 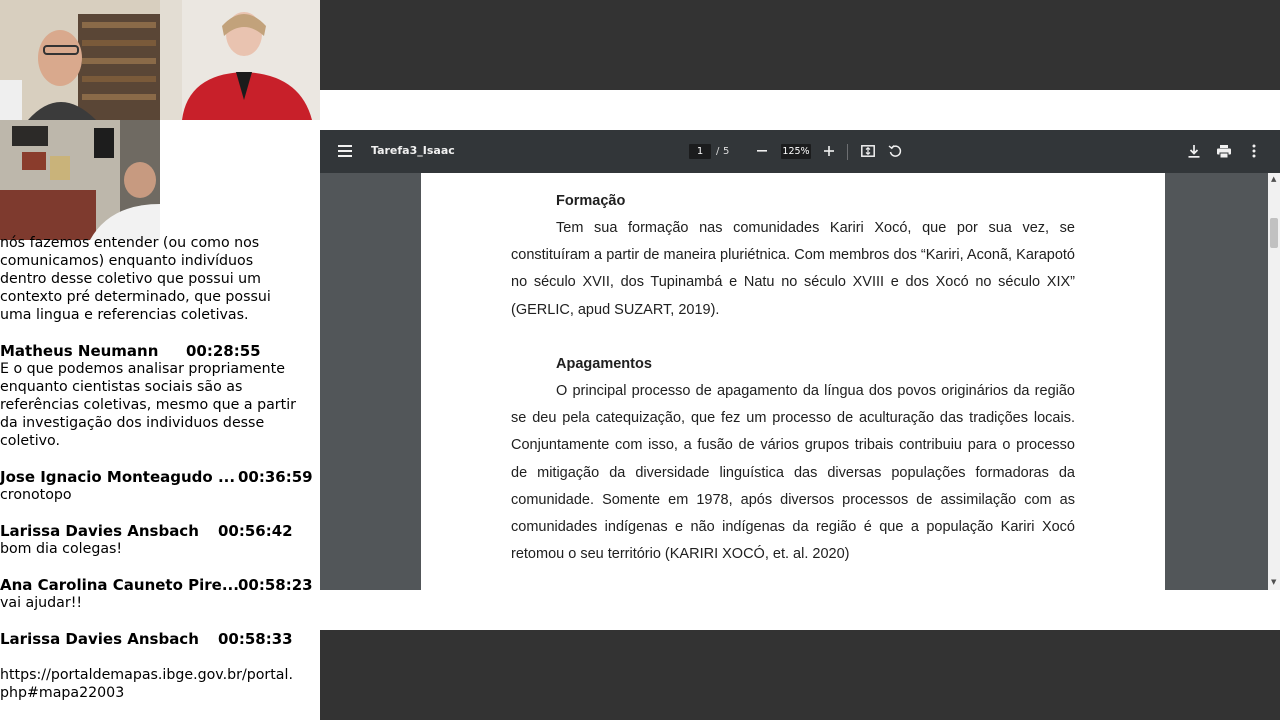 I want to click on chat-timestamp: 00:28:55, so click(x=223, y=351).